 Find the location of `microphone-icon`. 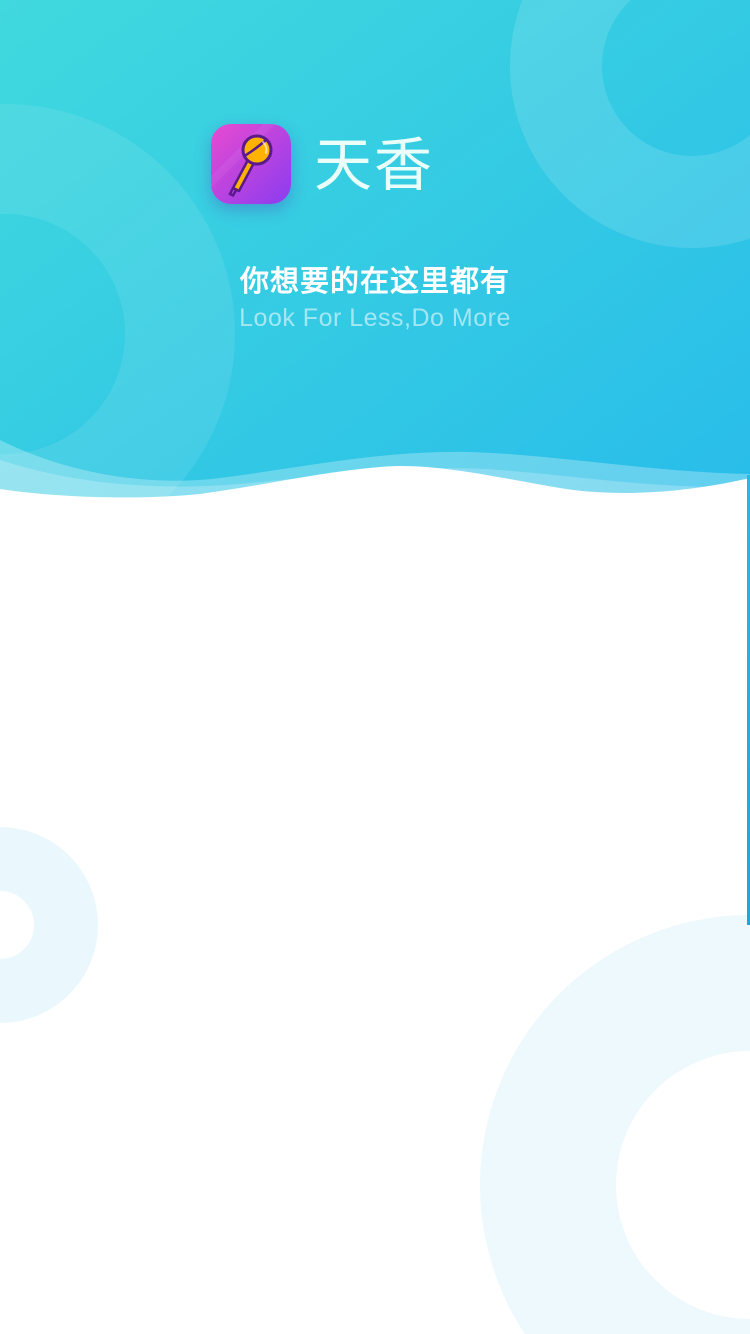

microphone-icon is located at coordinates (251, 164).